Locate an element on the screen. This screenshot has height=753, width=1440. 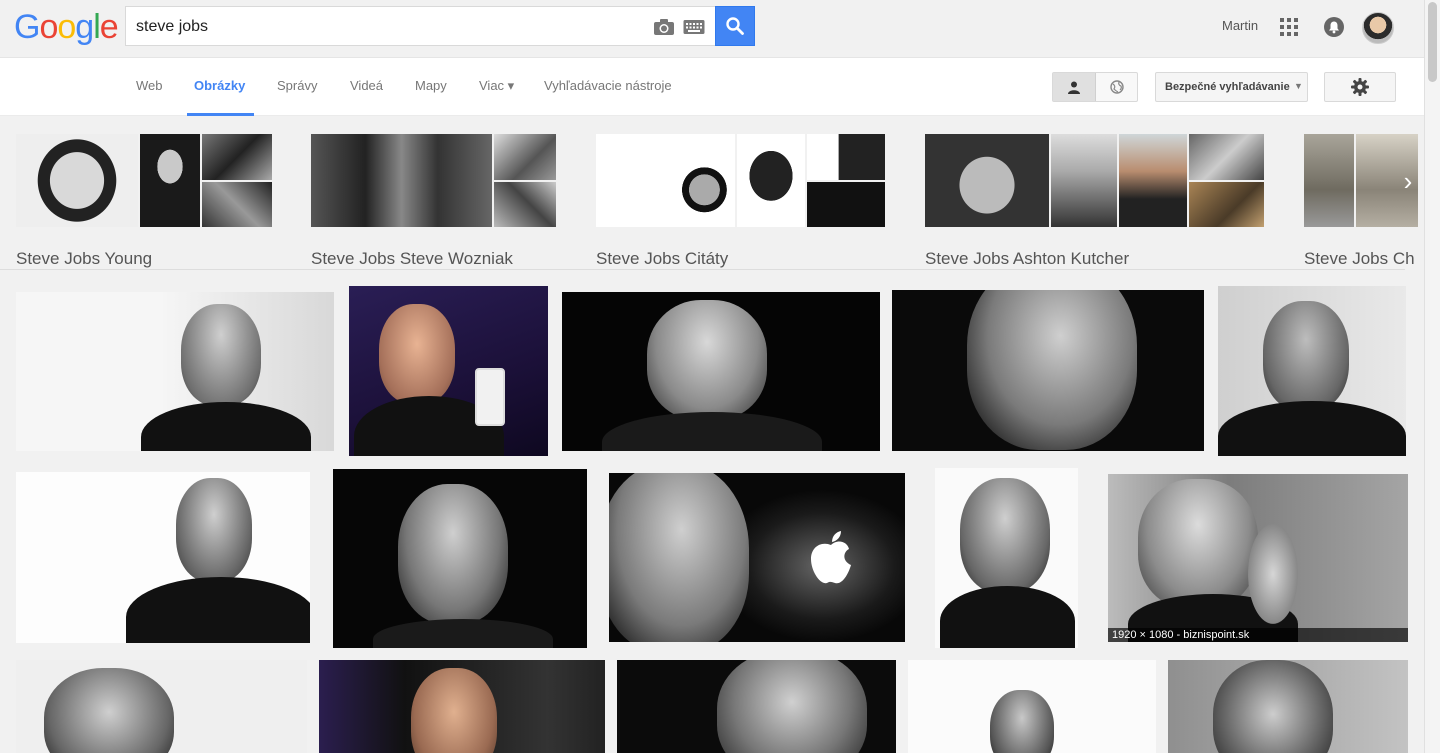
global-results-button is located at coordinates (1117, 87).